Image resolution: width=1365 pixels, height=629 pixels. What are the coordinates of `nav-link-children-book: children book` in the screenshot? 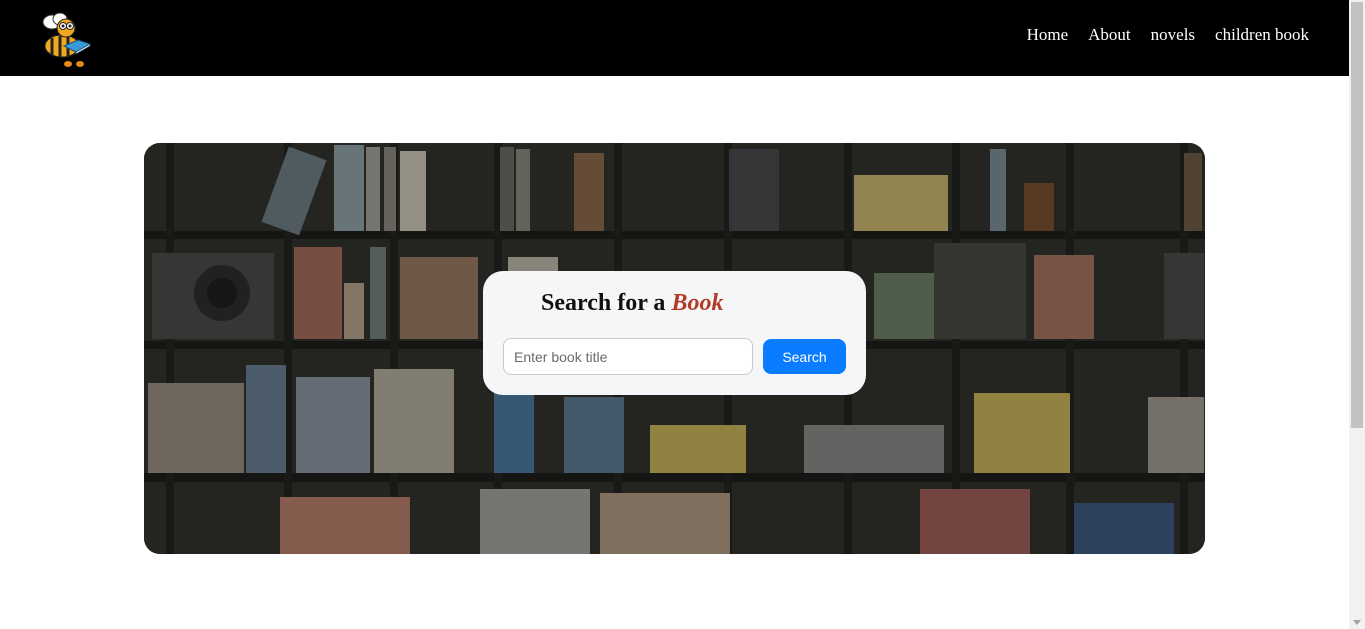 It's located at (1262, 35).